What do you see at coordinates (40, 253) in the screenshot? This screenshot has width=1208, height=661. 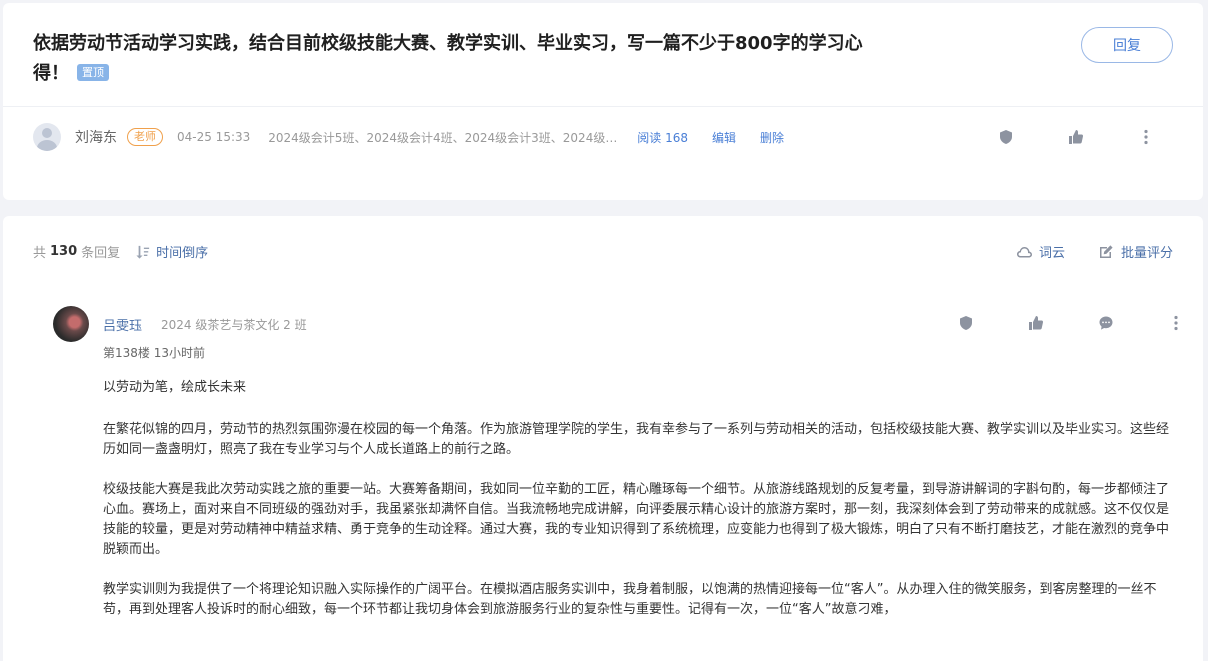 I see `count-prefix: 共` at bounding box center [40, 253].